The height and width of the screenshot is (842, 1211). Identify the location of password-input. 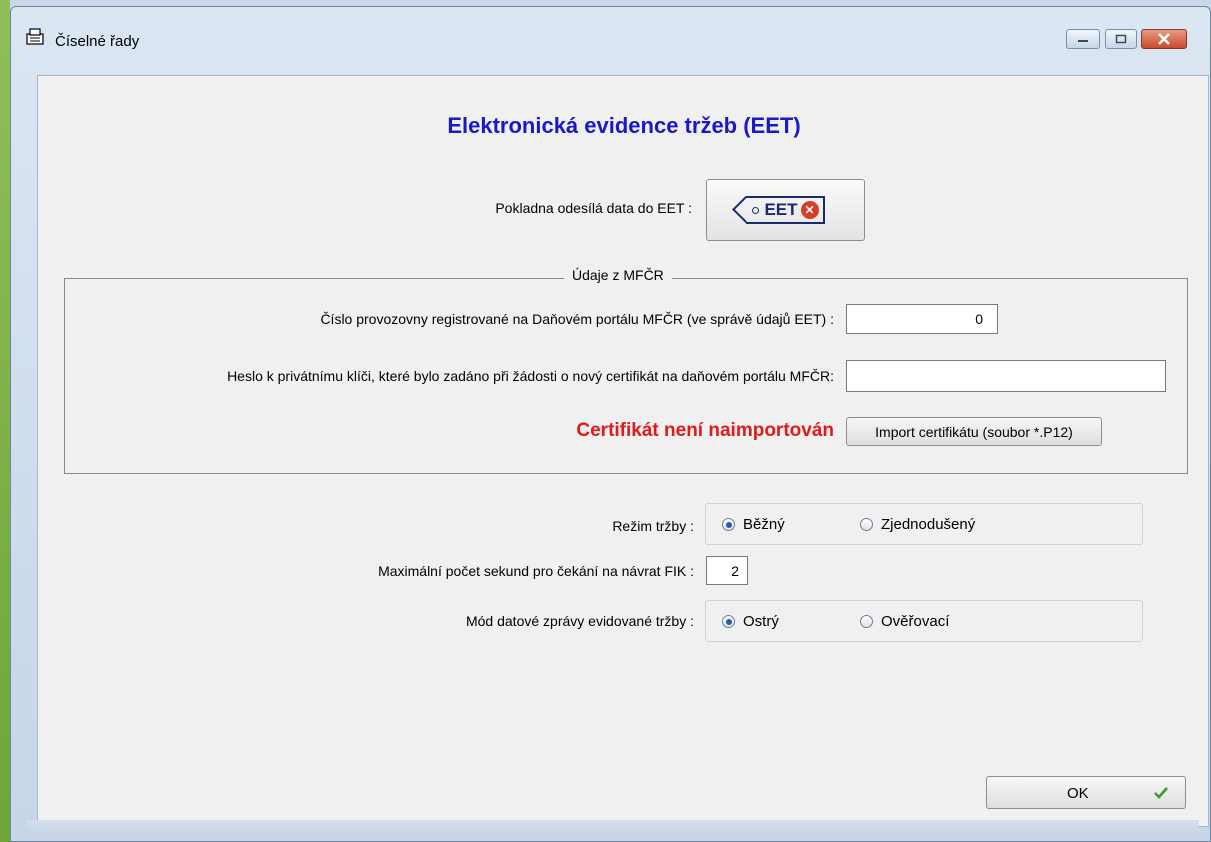
(1006, 376).